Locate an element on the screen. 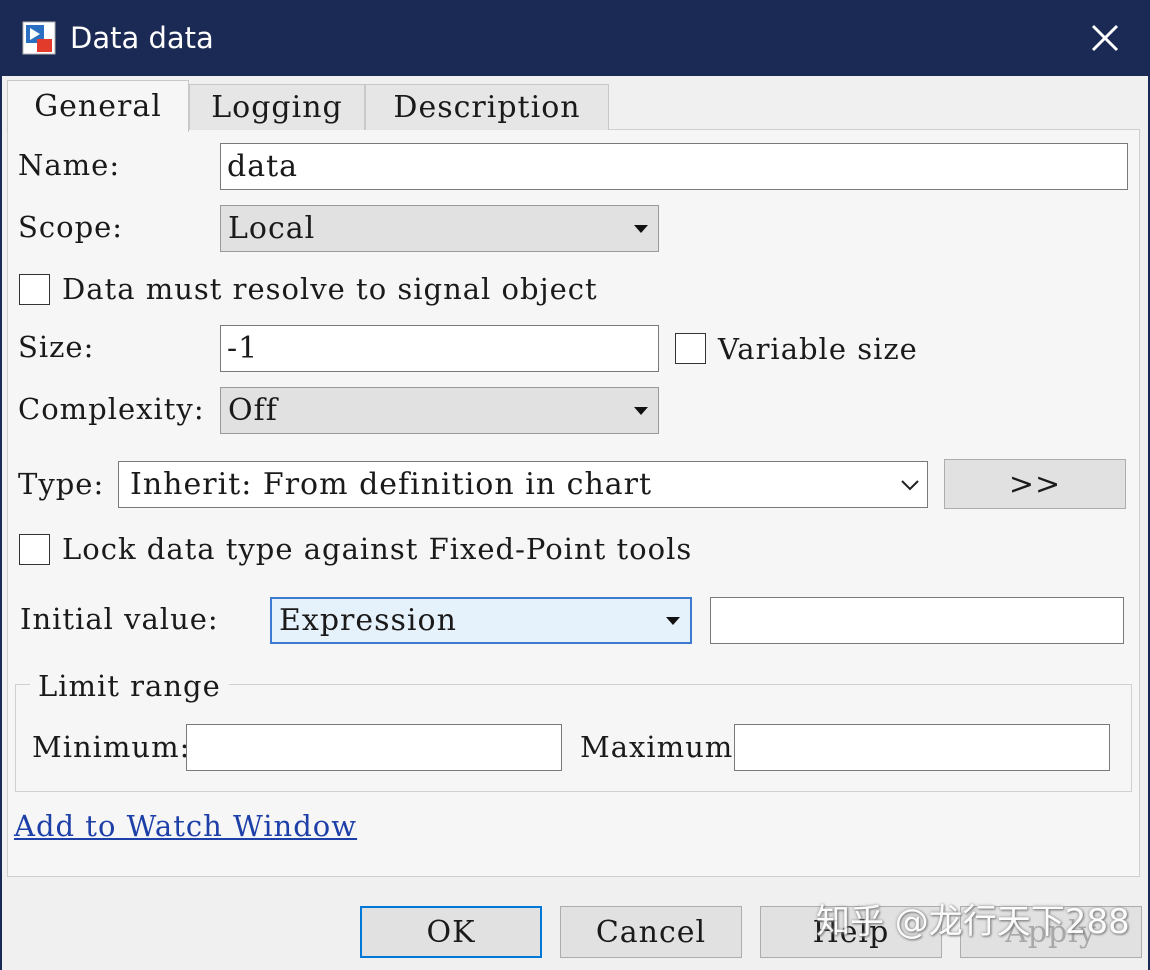 Image resolution: width=1150 pixels, height=970 pixels. size-label: Size: is located at coordinates (56, 347).